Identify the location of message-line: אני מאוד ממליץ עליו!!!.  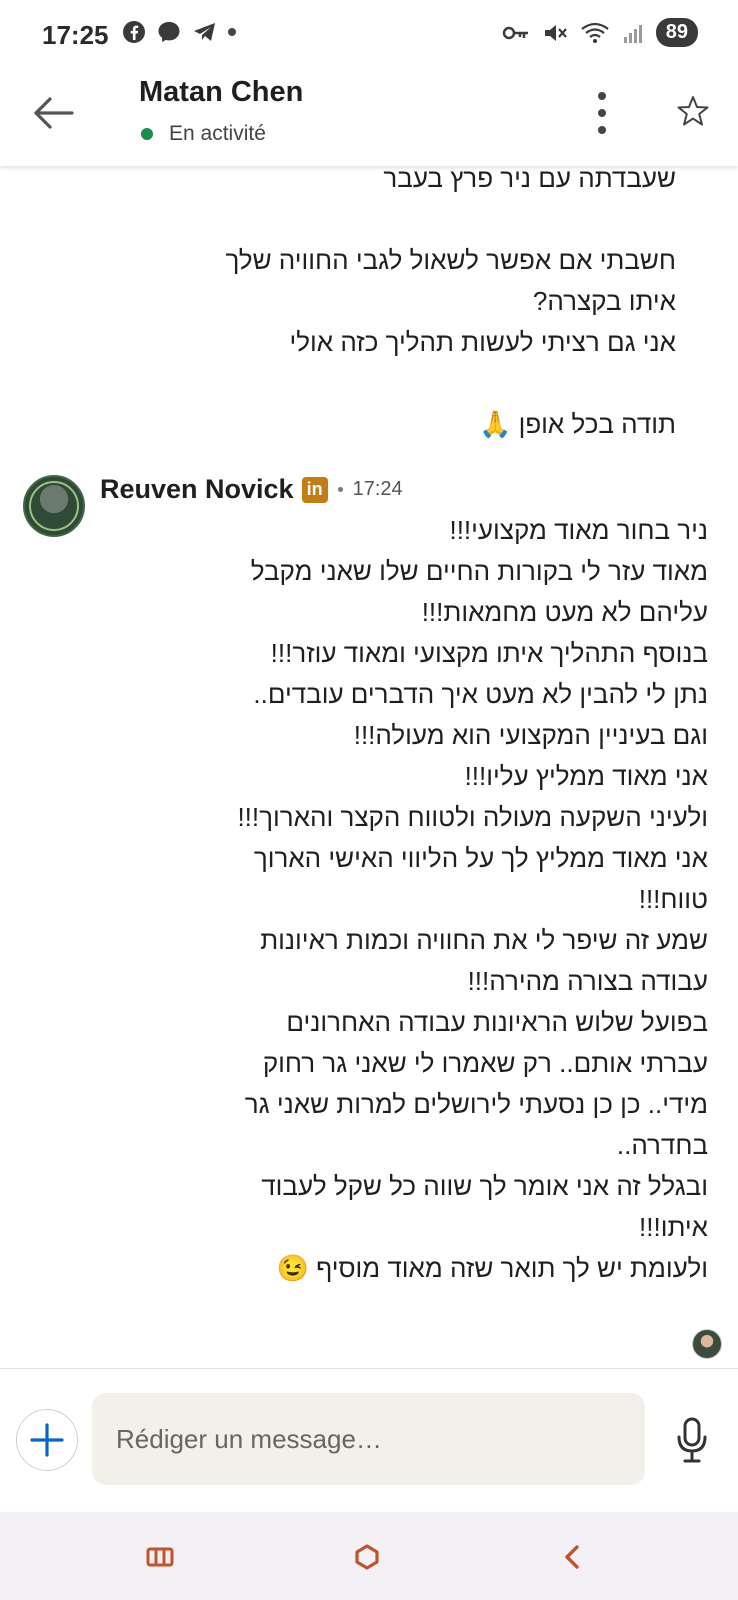
(586, 776).